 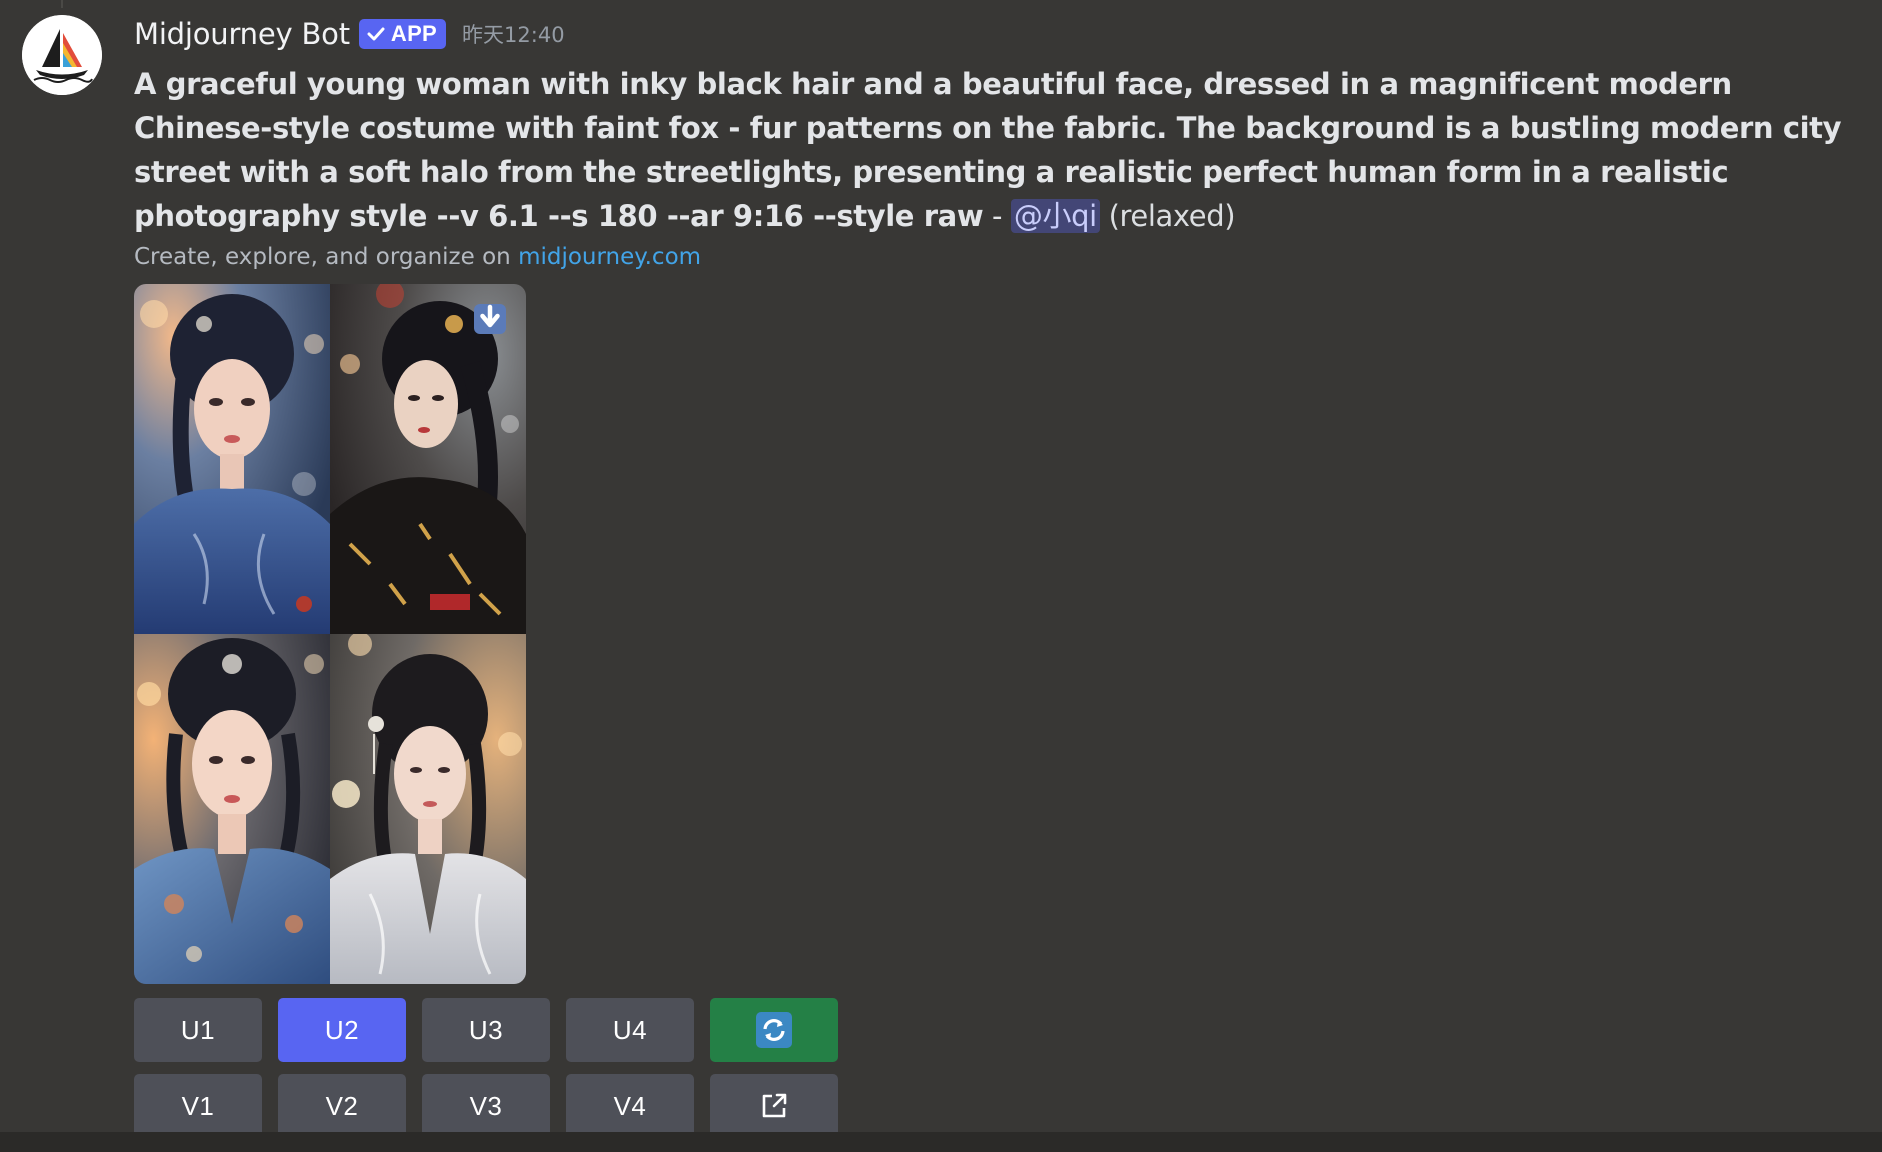 I want to click on reroll-button, so click(x=774, y=1030).